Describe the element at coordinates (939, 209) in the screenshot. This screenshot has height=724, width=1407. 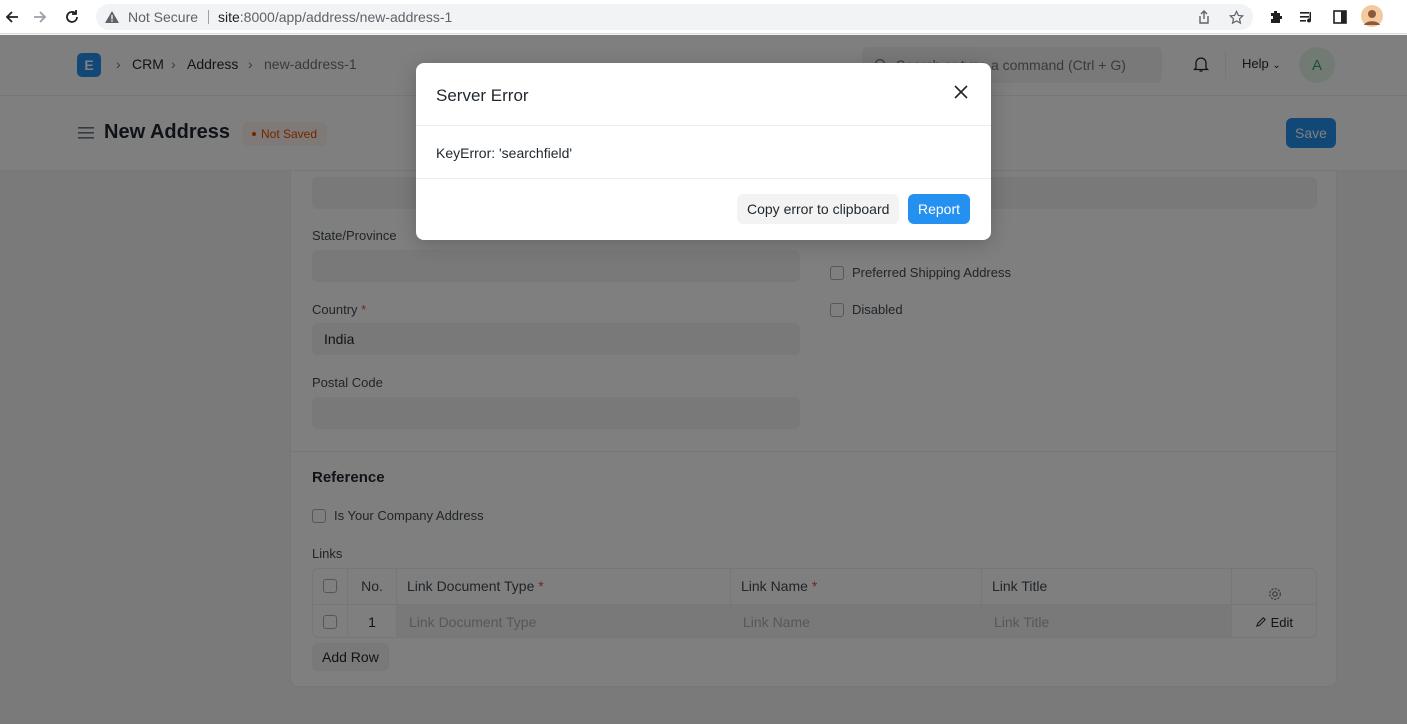
I see `report-button: Report` at that location.